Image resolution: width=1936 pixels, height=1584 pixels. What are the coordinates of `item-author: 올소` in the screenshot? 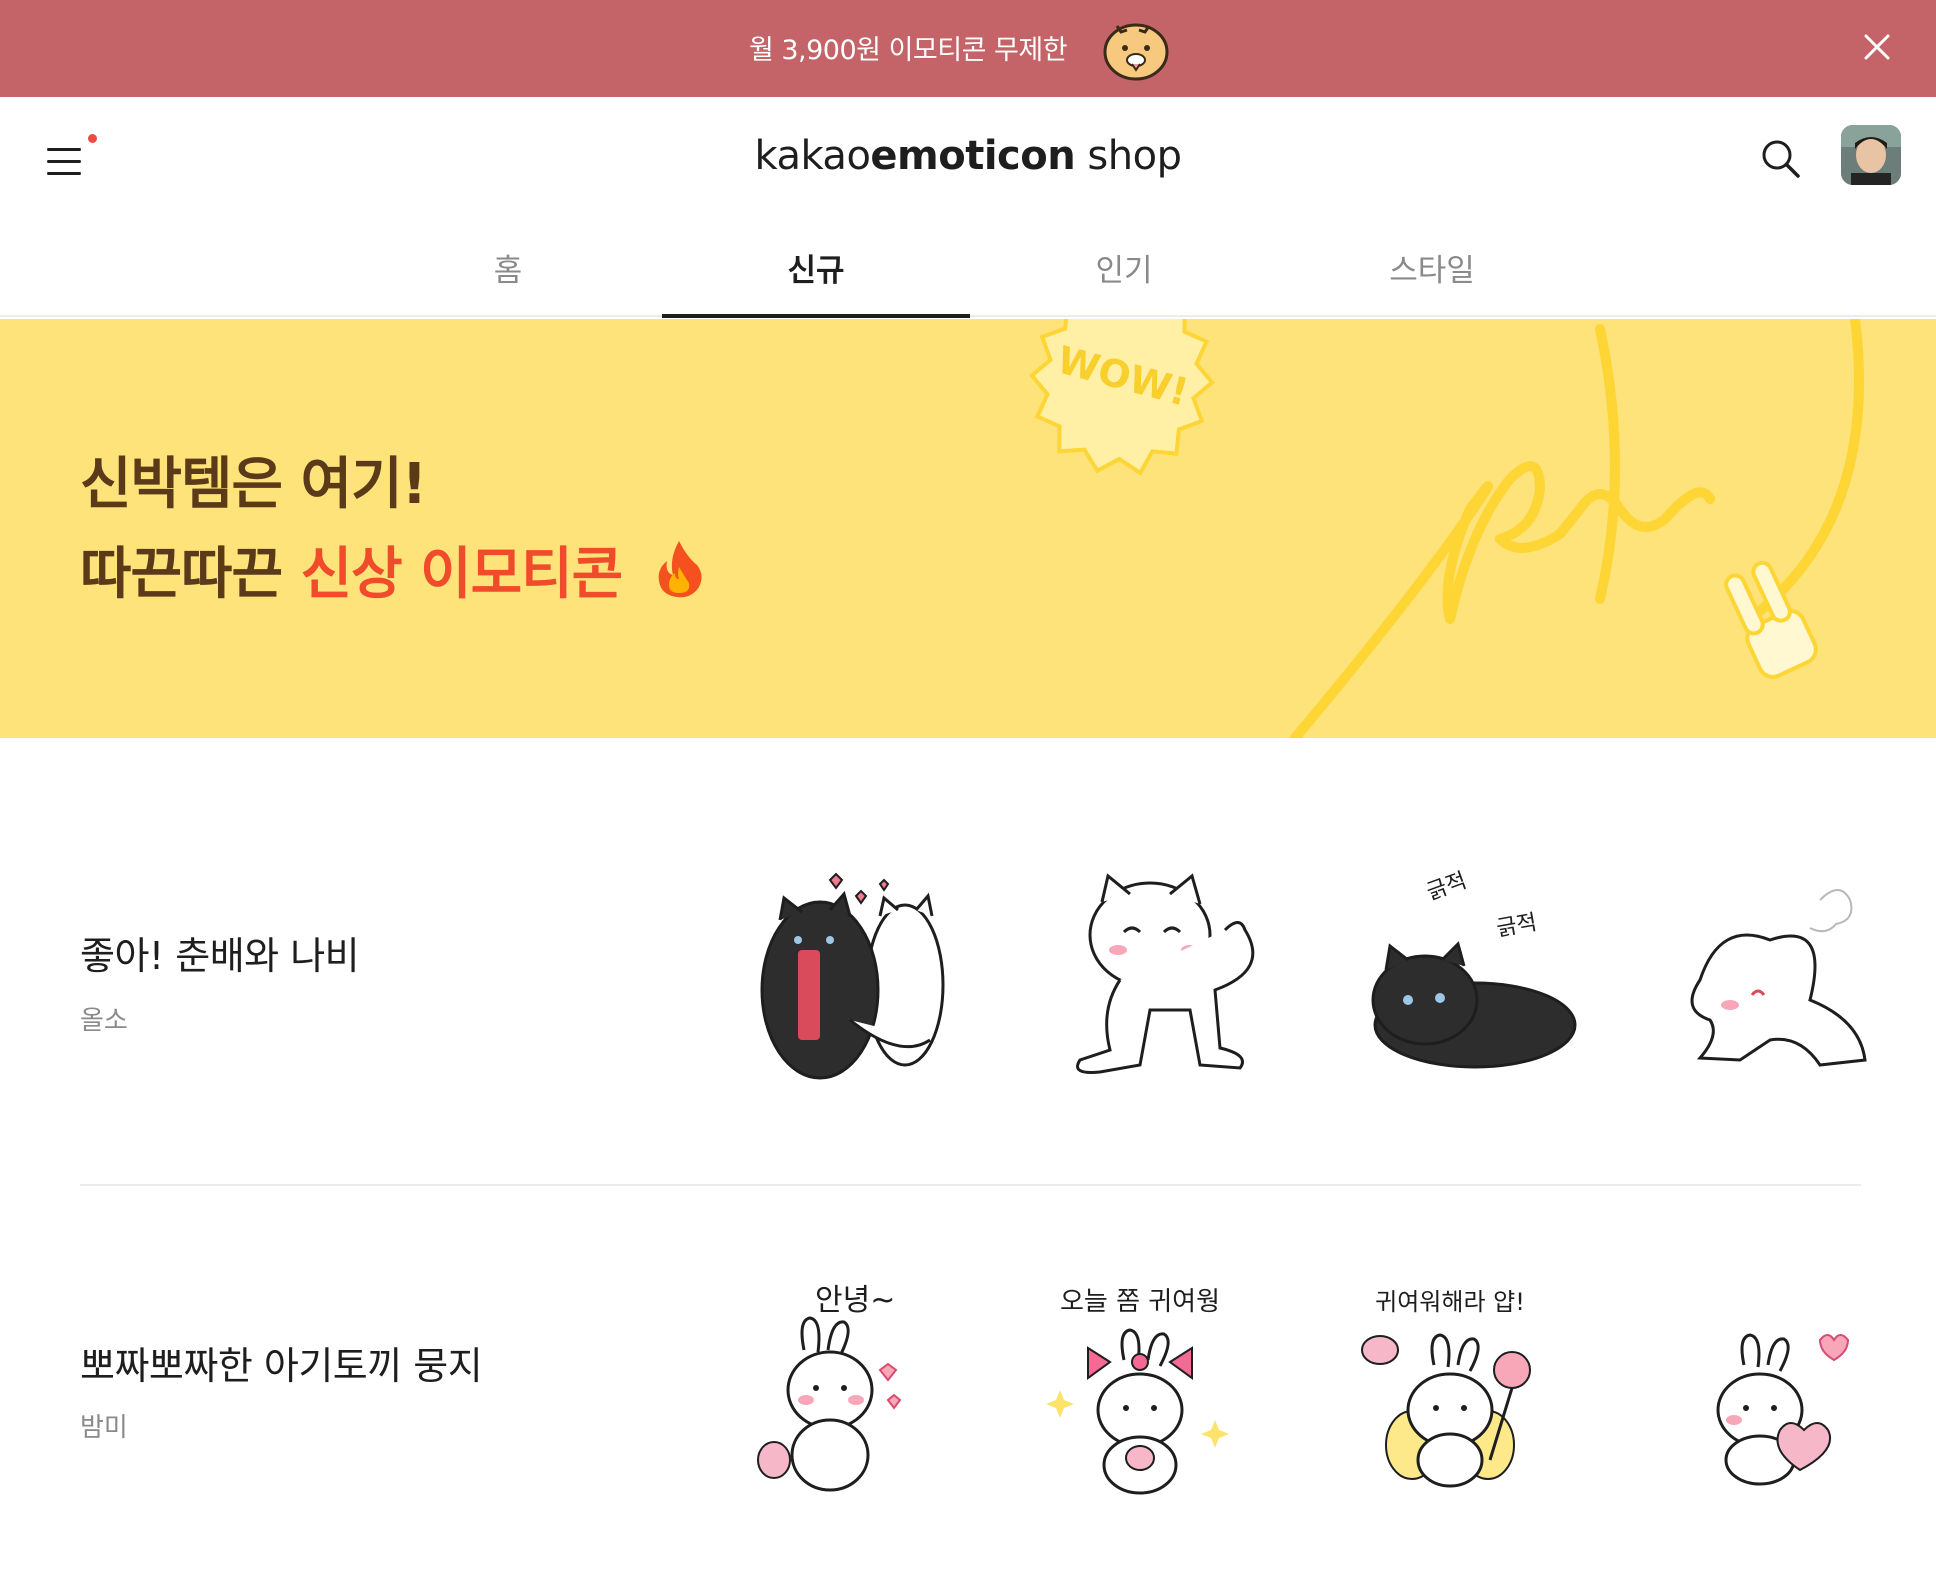 It's located at (104, 1021).